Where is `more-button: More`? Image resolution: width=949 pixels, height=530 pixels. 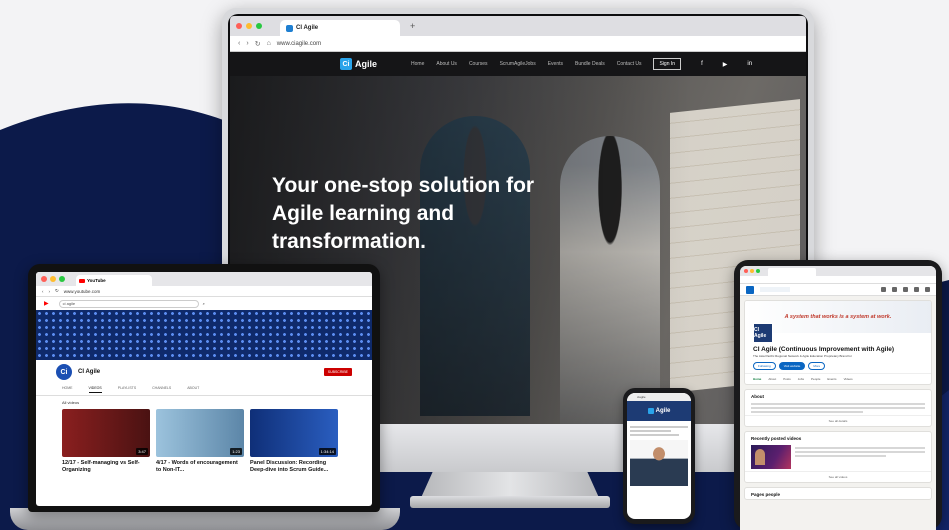 more-button: More is located at coordinates (817, 366).